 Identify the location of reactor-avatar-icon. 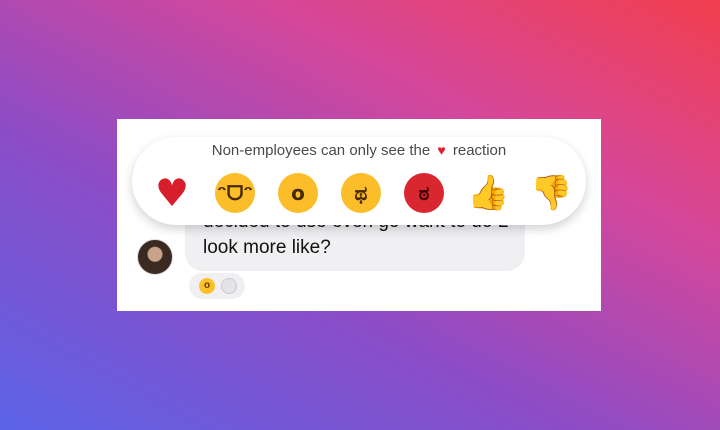
(229, 286).